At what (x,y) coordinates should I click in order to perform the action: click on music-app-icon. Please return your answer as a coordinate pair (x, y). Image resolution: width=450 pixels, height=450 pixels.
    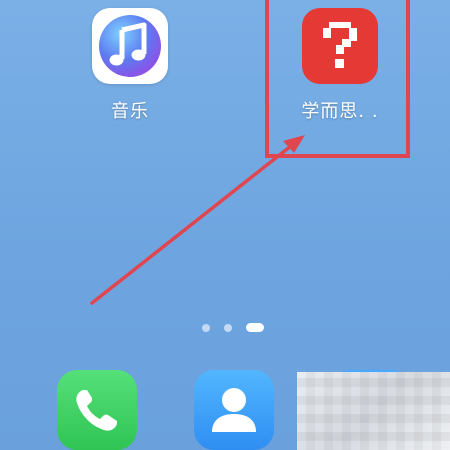
    Looking at the image, I should click on (130, 46).